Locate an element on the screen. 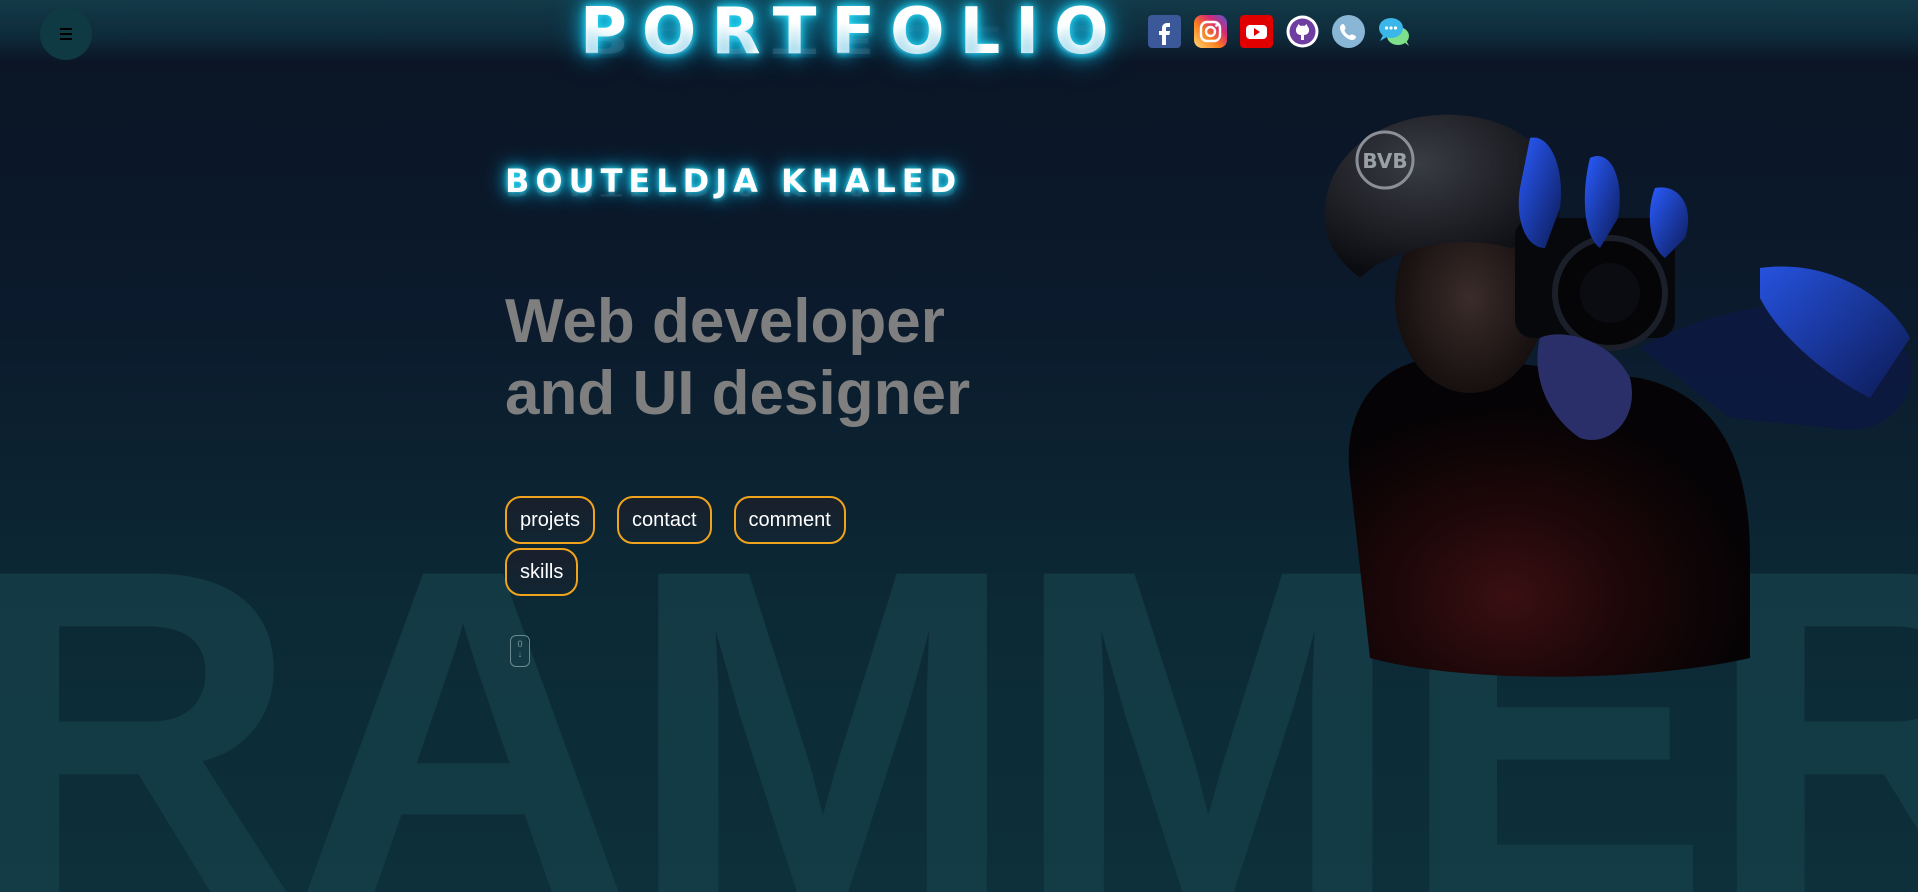  svg-text: BVB is located at coordinates (1384, 161).